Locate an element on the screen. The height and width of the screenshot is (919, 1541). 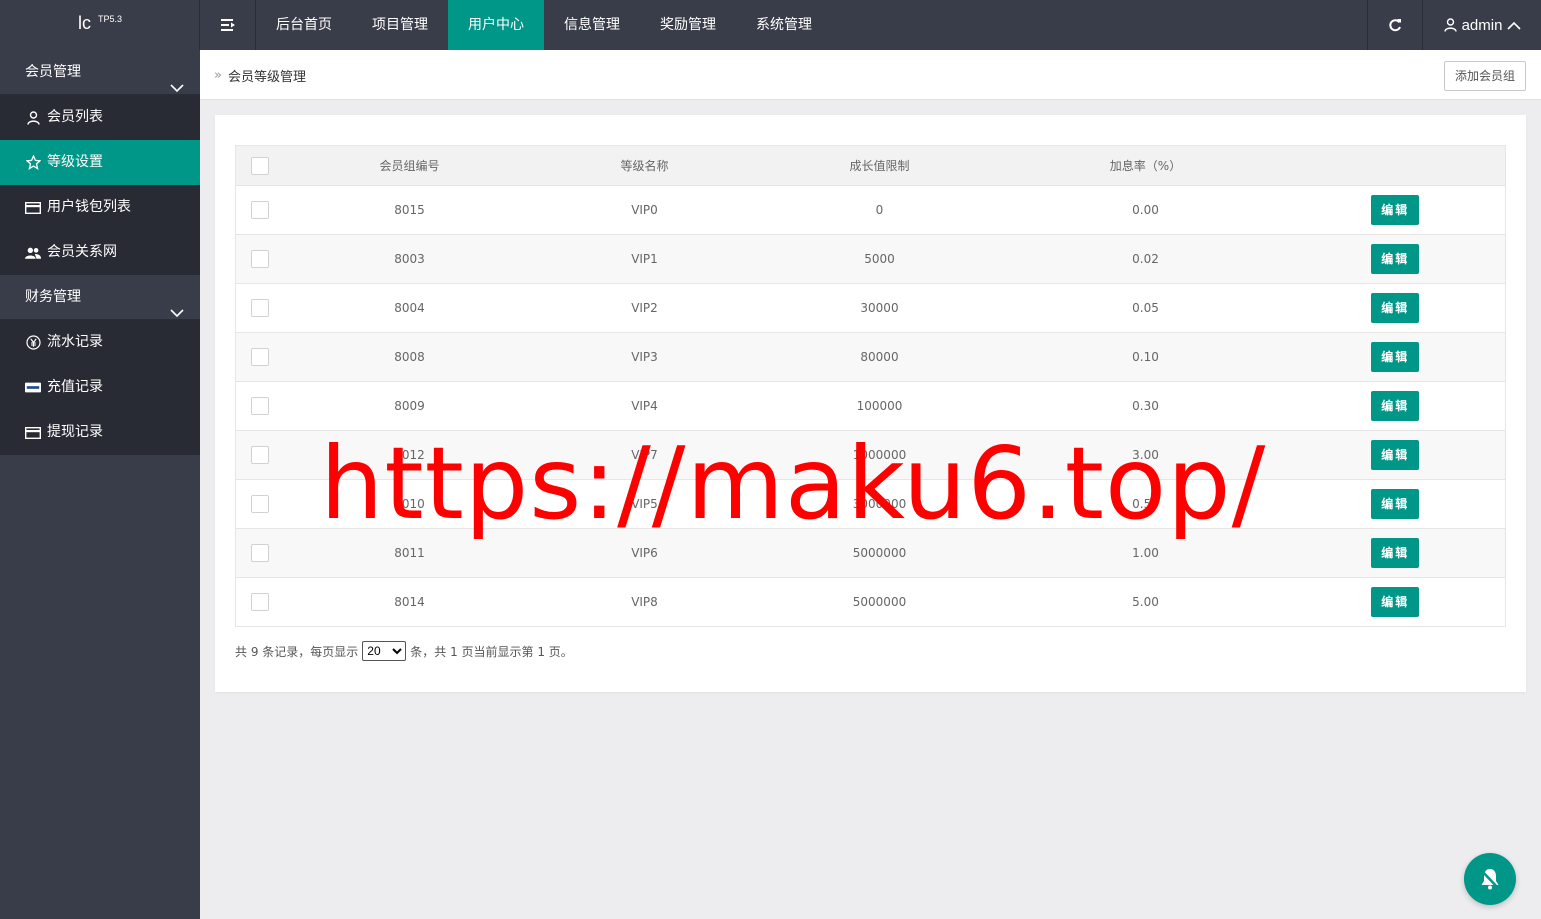
menu-toggle-button is located at coordinates (228, 25).